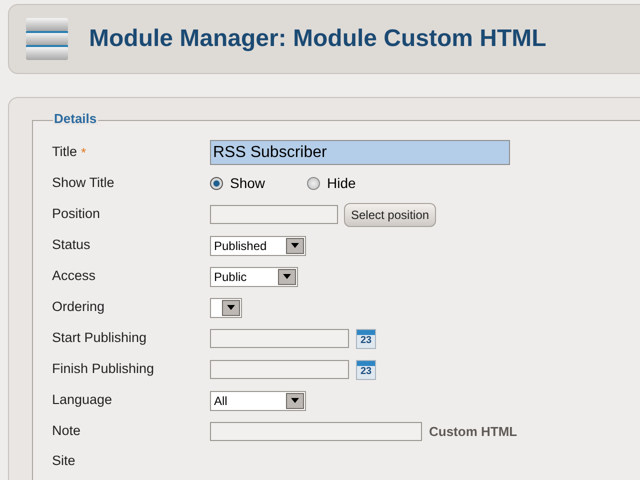  What do you see at coordinates (258, 246) in the screenshot?
I see `dropdown: Published` at bounding box center [258, 246].